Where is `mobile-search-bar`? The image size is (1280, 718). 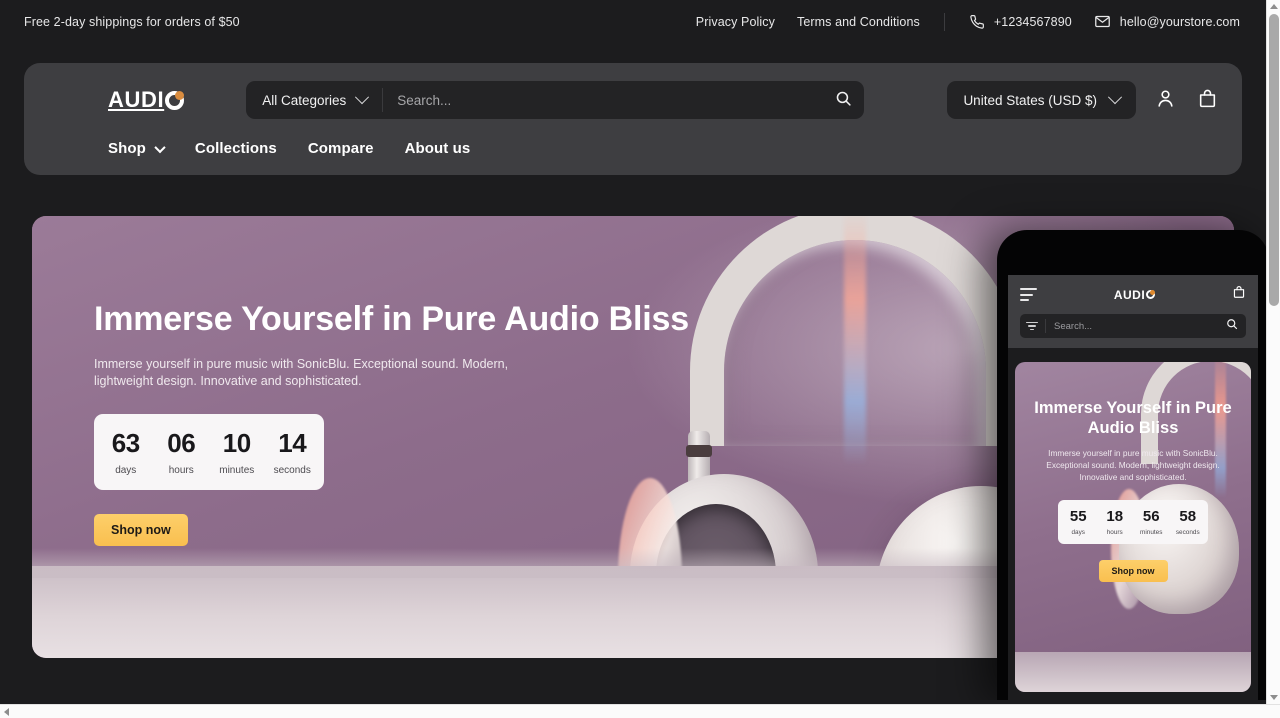
mobile-search-bar is located at coordinates (1133, 326).